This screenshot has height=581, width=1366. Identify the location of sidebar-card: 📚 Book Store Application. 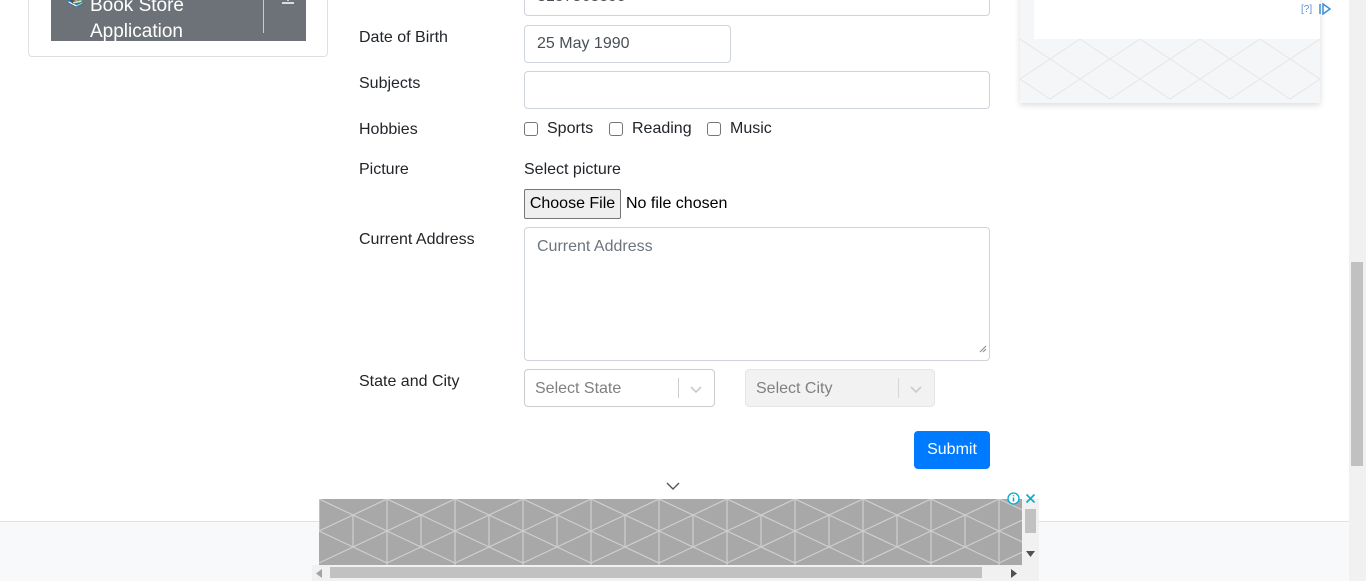
(178, 28).